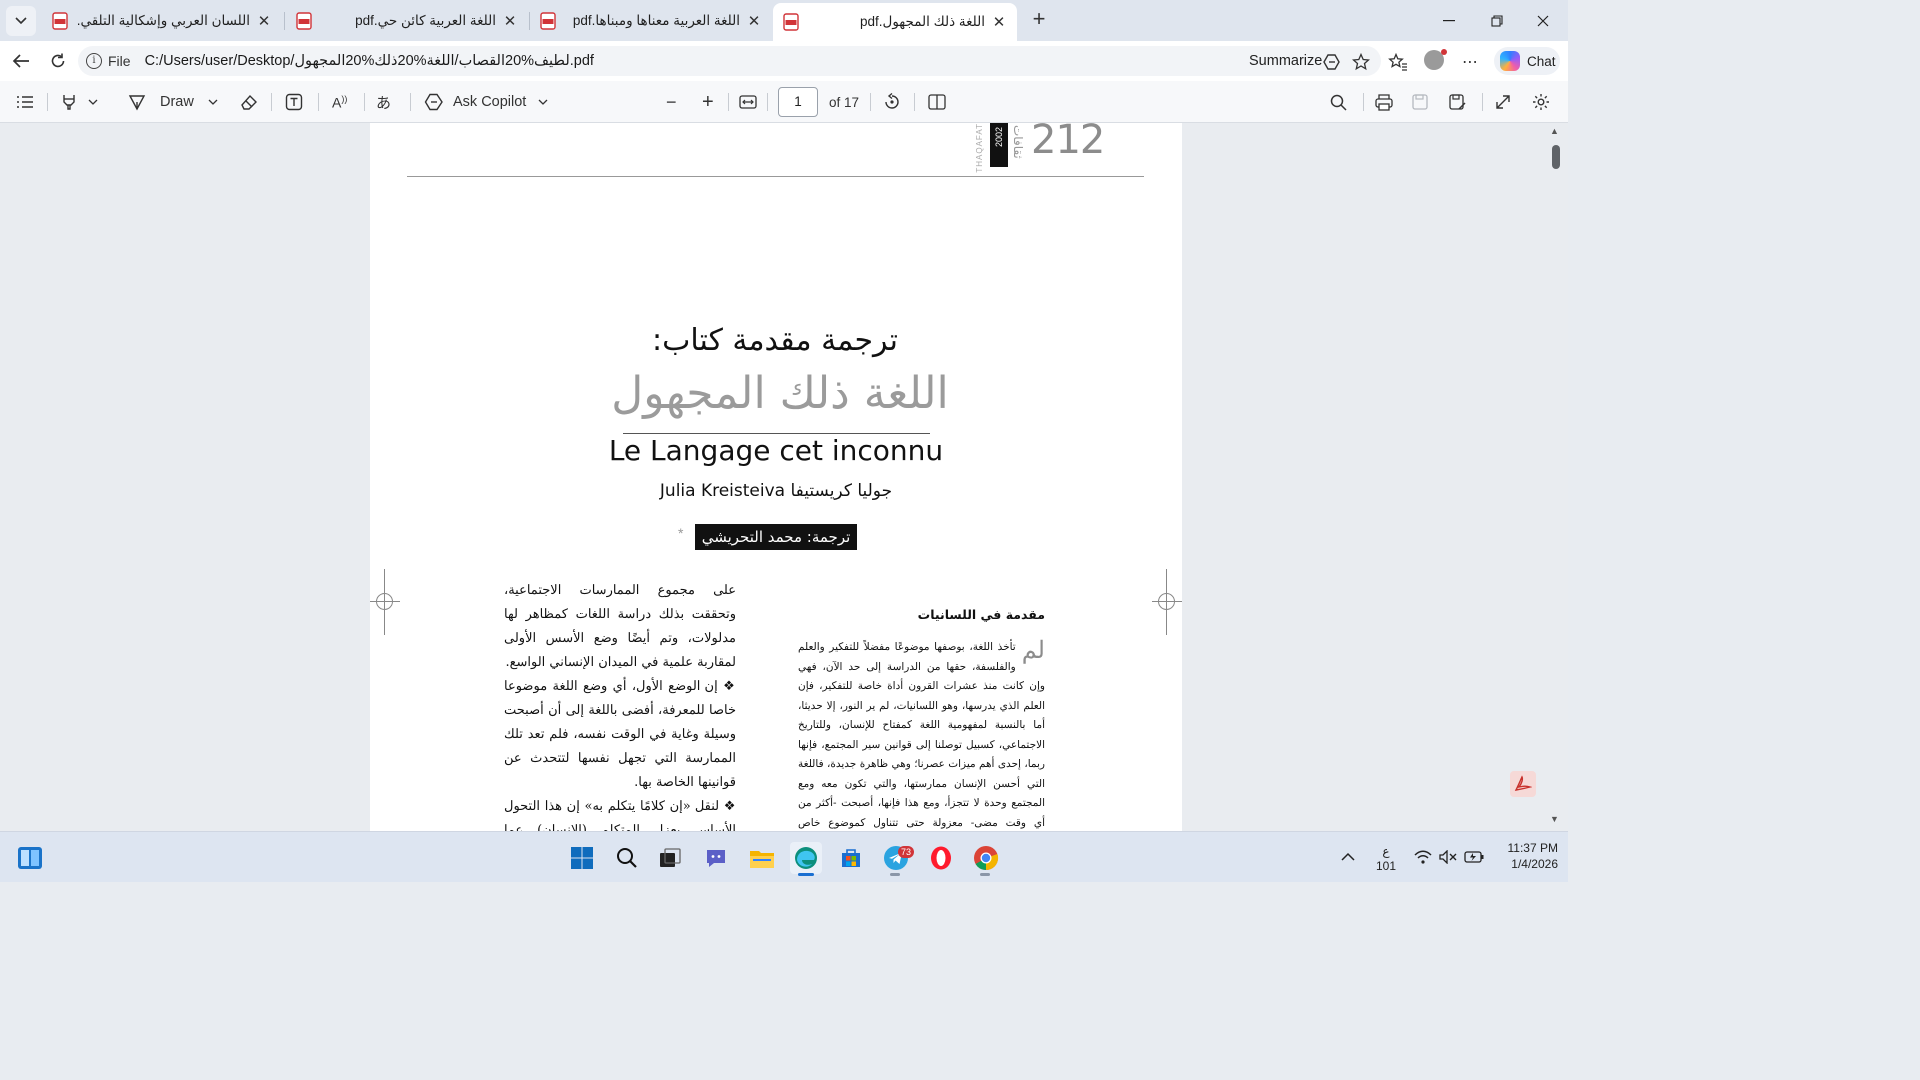 The height and width of the screenshot is (1080, 1920). I want to click on show-hidden-icons-button, so click(1348, 856).